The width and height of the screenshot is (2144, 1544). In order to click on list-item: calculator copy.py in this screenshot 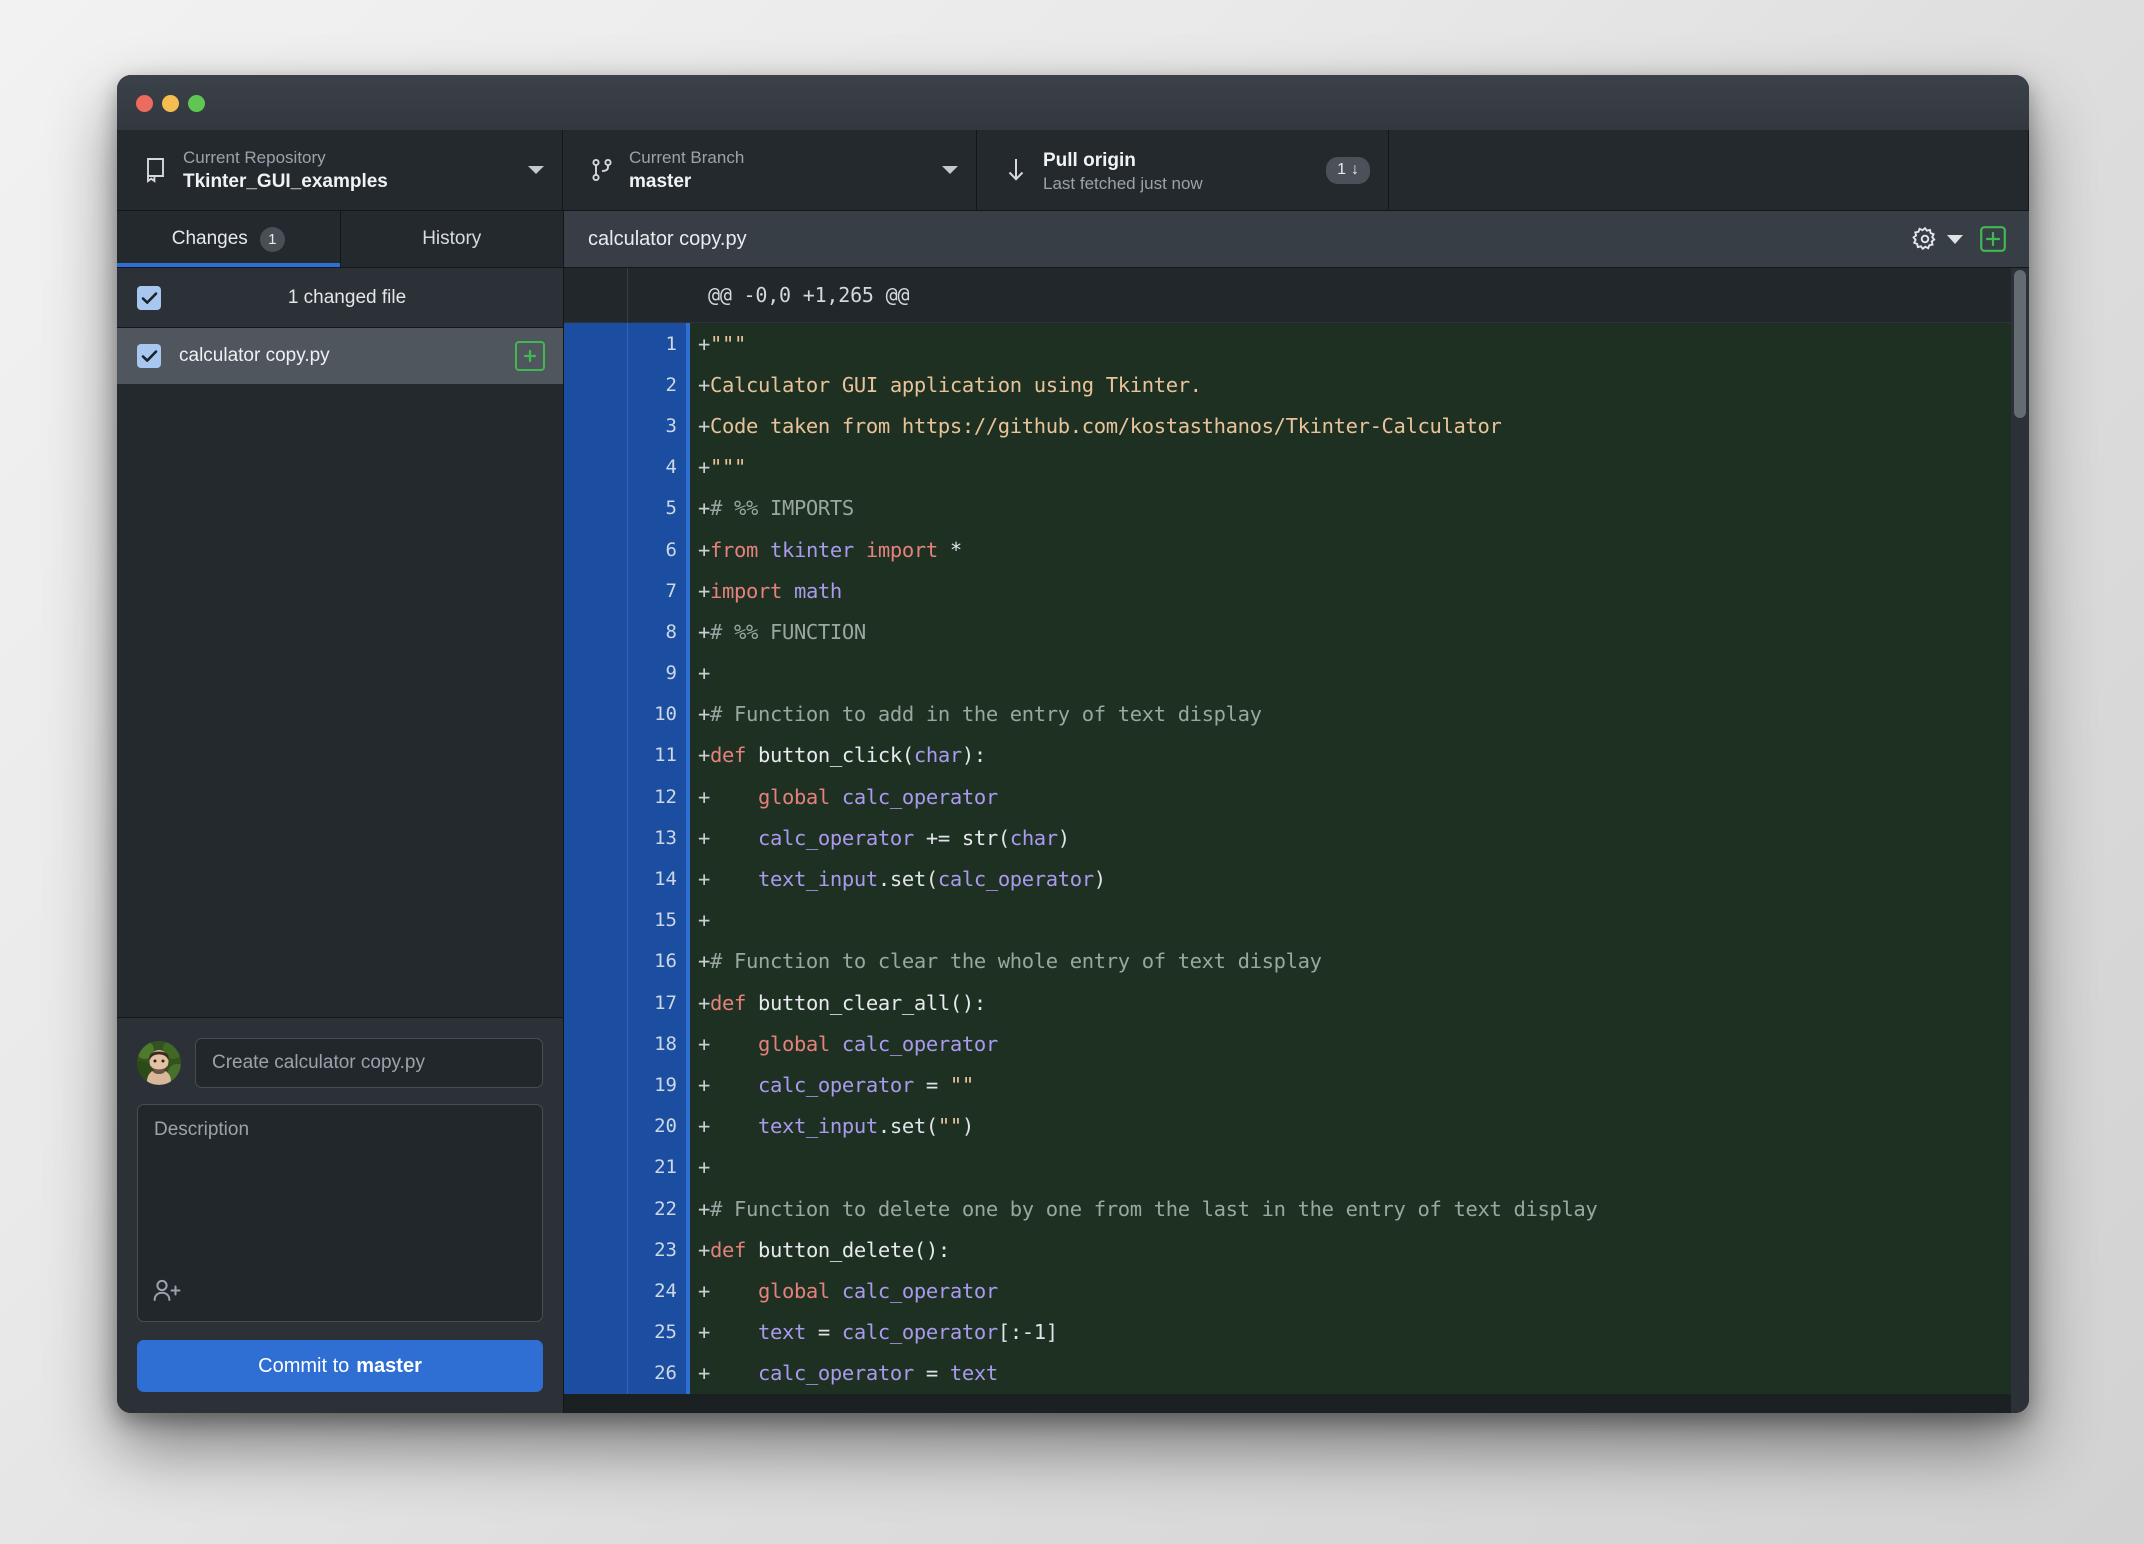, I will do `click(340, 356)`.